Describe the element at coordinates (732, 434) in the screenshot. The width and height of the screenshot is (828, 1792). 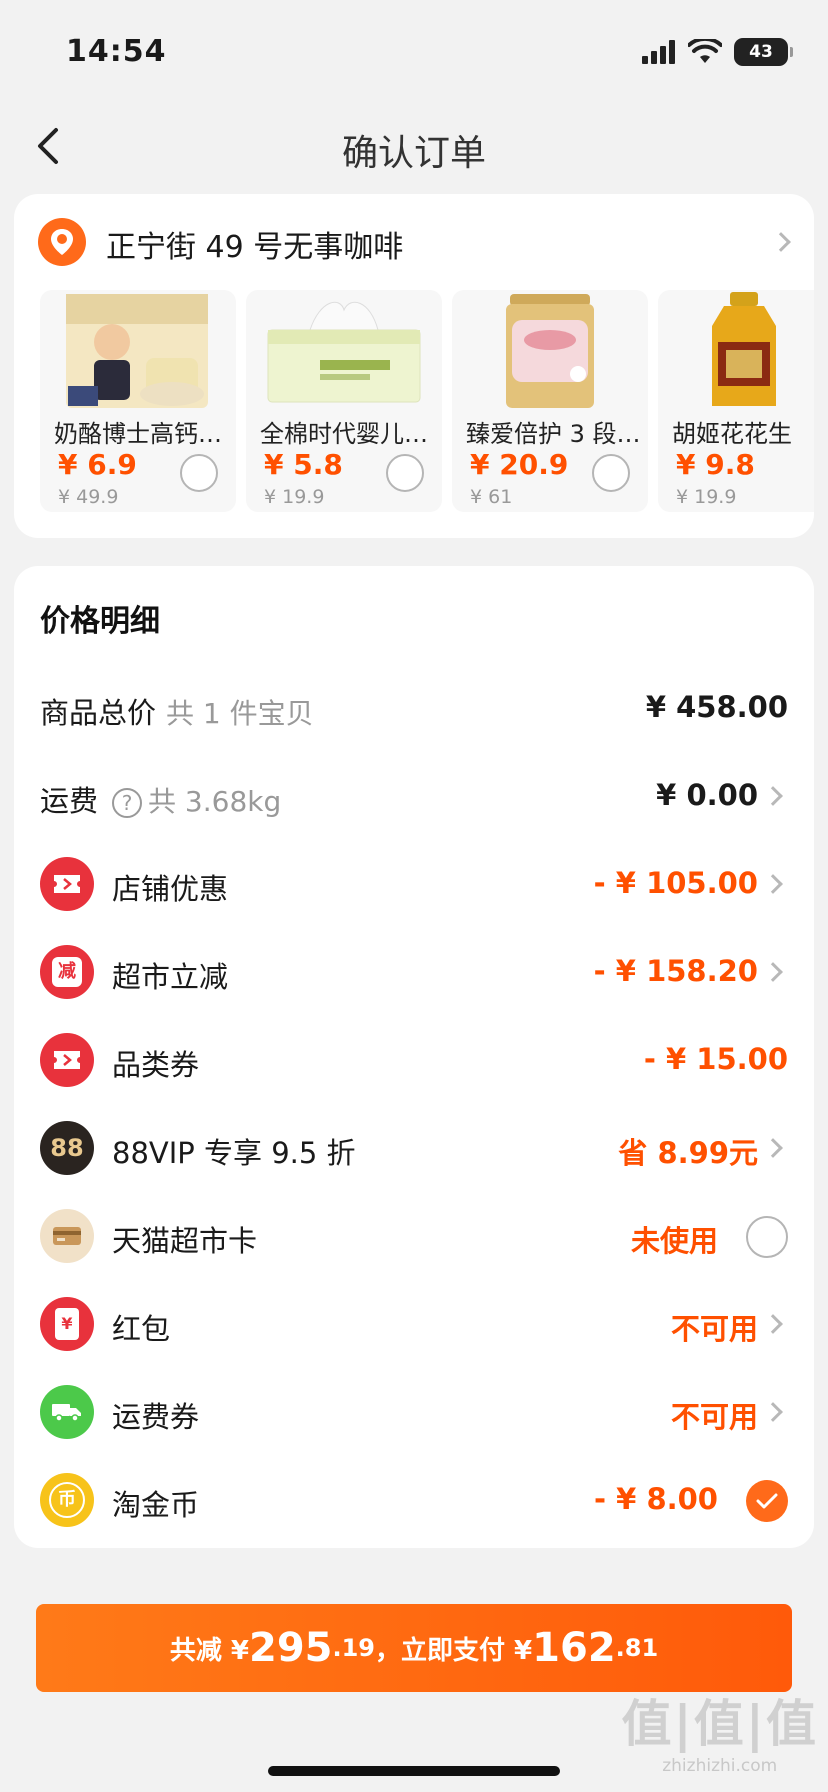
I see `product-name: 胡姬花花生` at that location.